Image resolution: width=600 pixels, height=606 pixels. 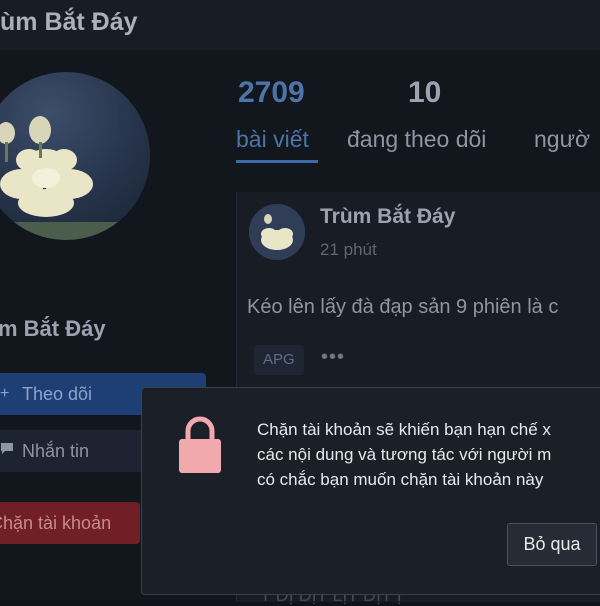 What do you see at coordinates (562, 139) in the screenshot?
I see `tab-followers: ngườ` at bounding box center [562, 139].